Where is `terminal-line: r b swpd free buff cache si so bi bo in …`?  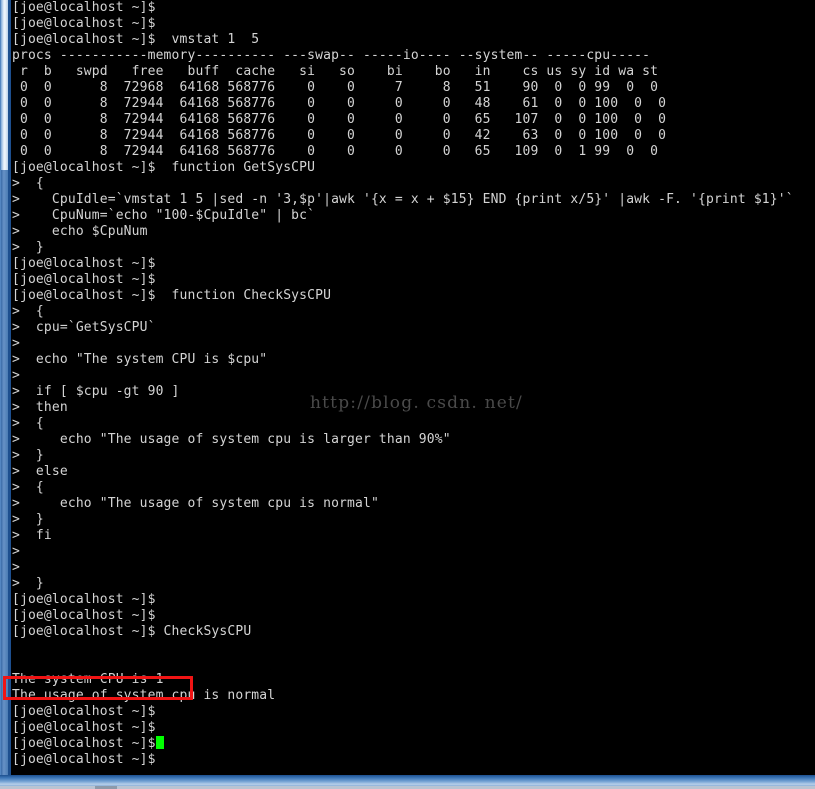
terminal-line: r b swpd free buff cache si so bi bo in … is located at coordinates (335, 71).